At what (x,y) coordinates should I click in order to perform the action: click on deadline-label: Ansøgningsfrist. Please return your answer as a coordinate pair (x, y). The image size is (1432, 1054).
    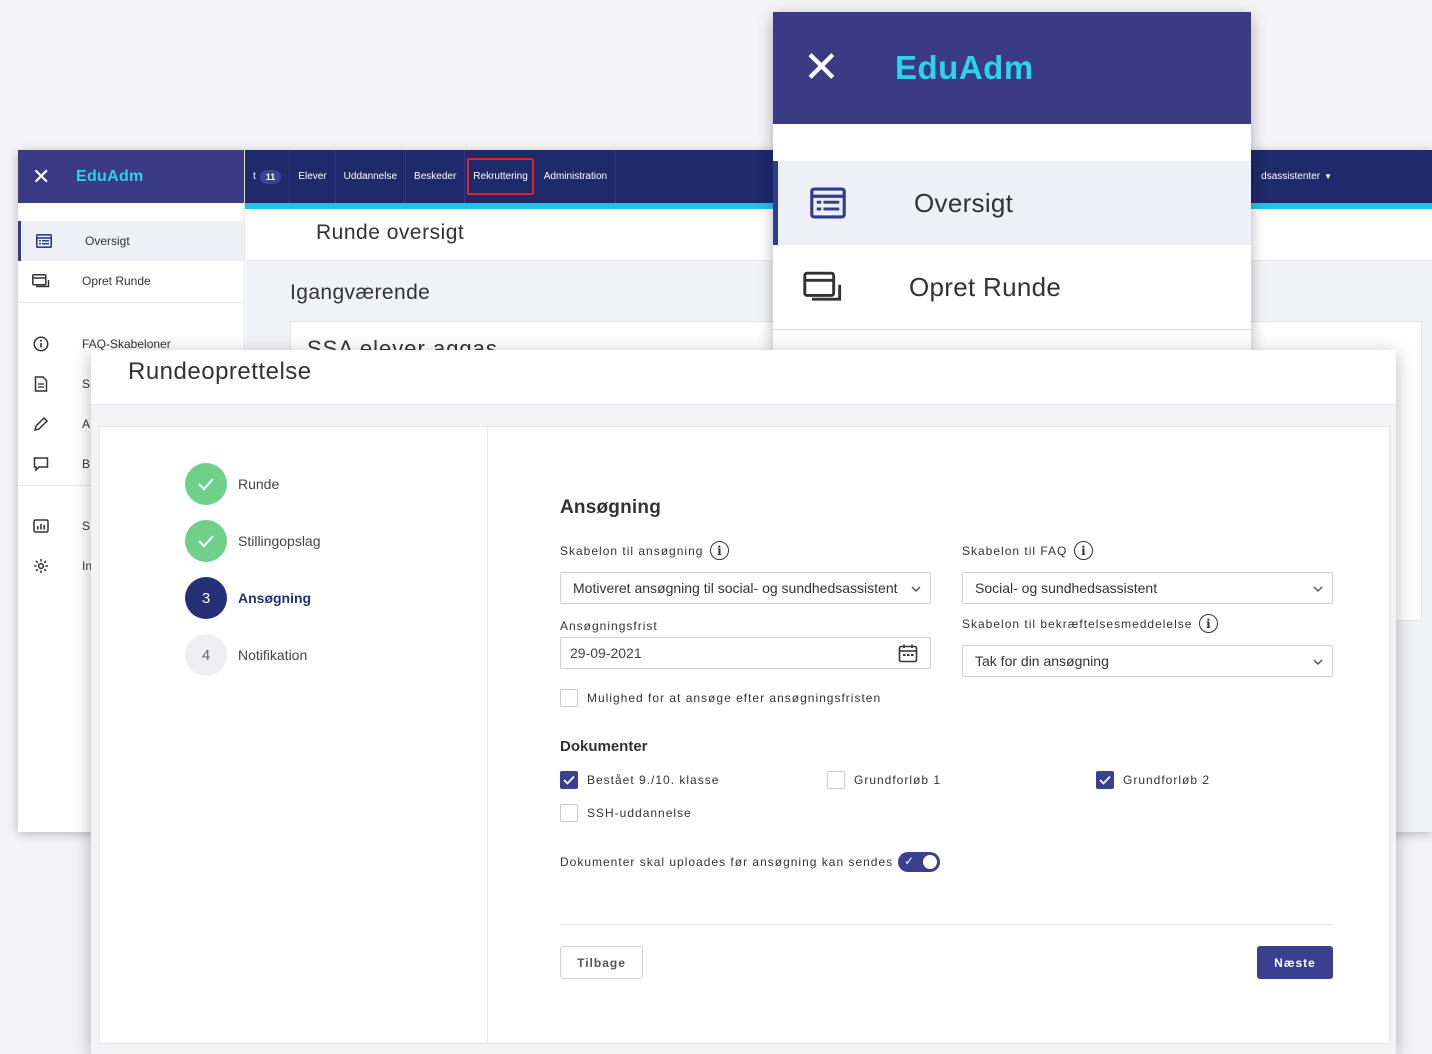
    Looking at the image, I should click on (609, 626).